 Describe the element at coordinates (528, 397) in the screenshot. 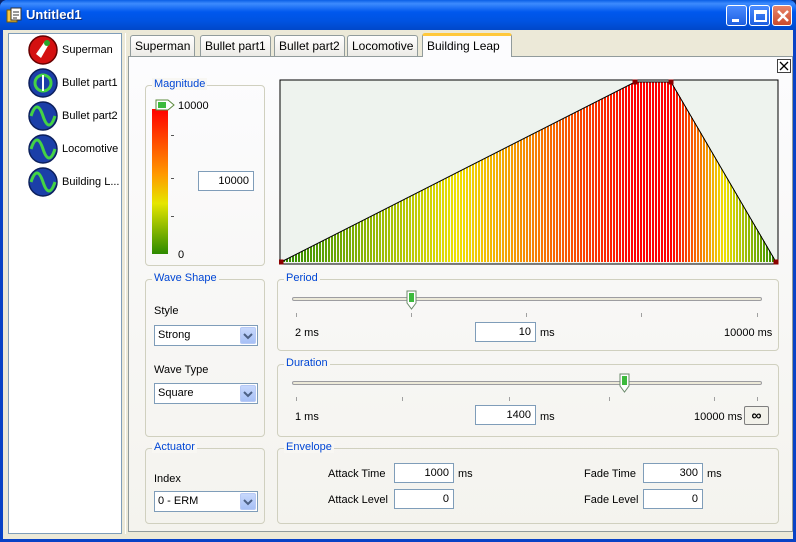

I see `duration-group: Duration 1 ms ms 10000 ms` at that location.